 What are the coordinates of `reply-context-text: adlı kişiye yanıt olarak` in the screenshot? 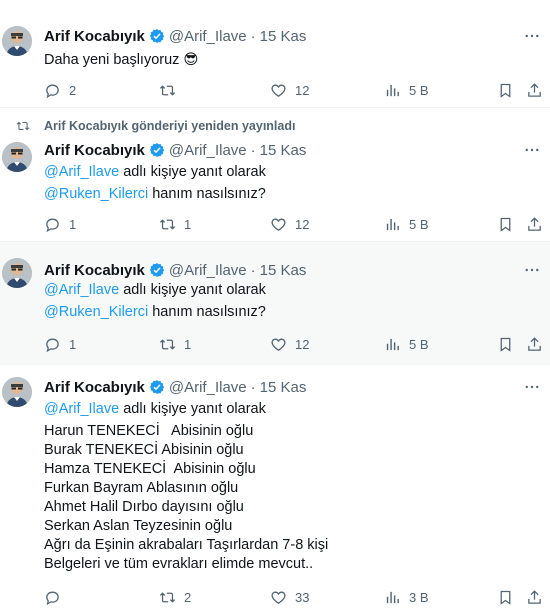 It's located at (192, 290).